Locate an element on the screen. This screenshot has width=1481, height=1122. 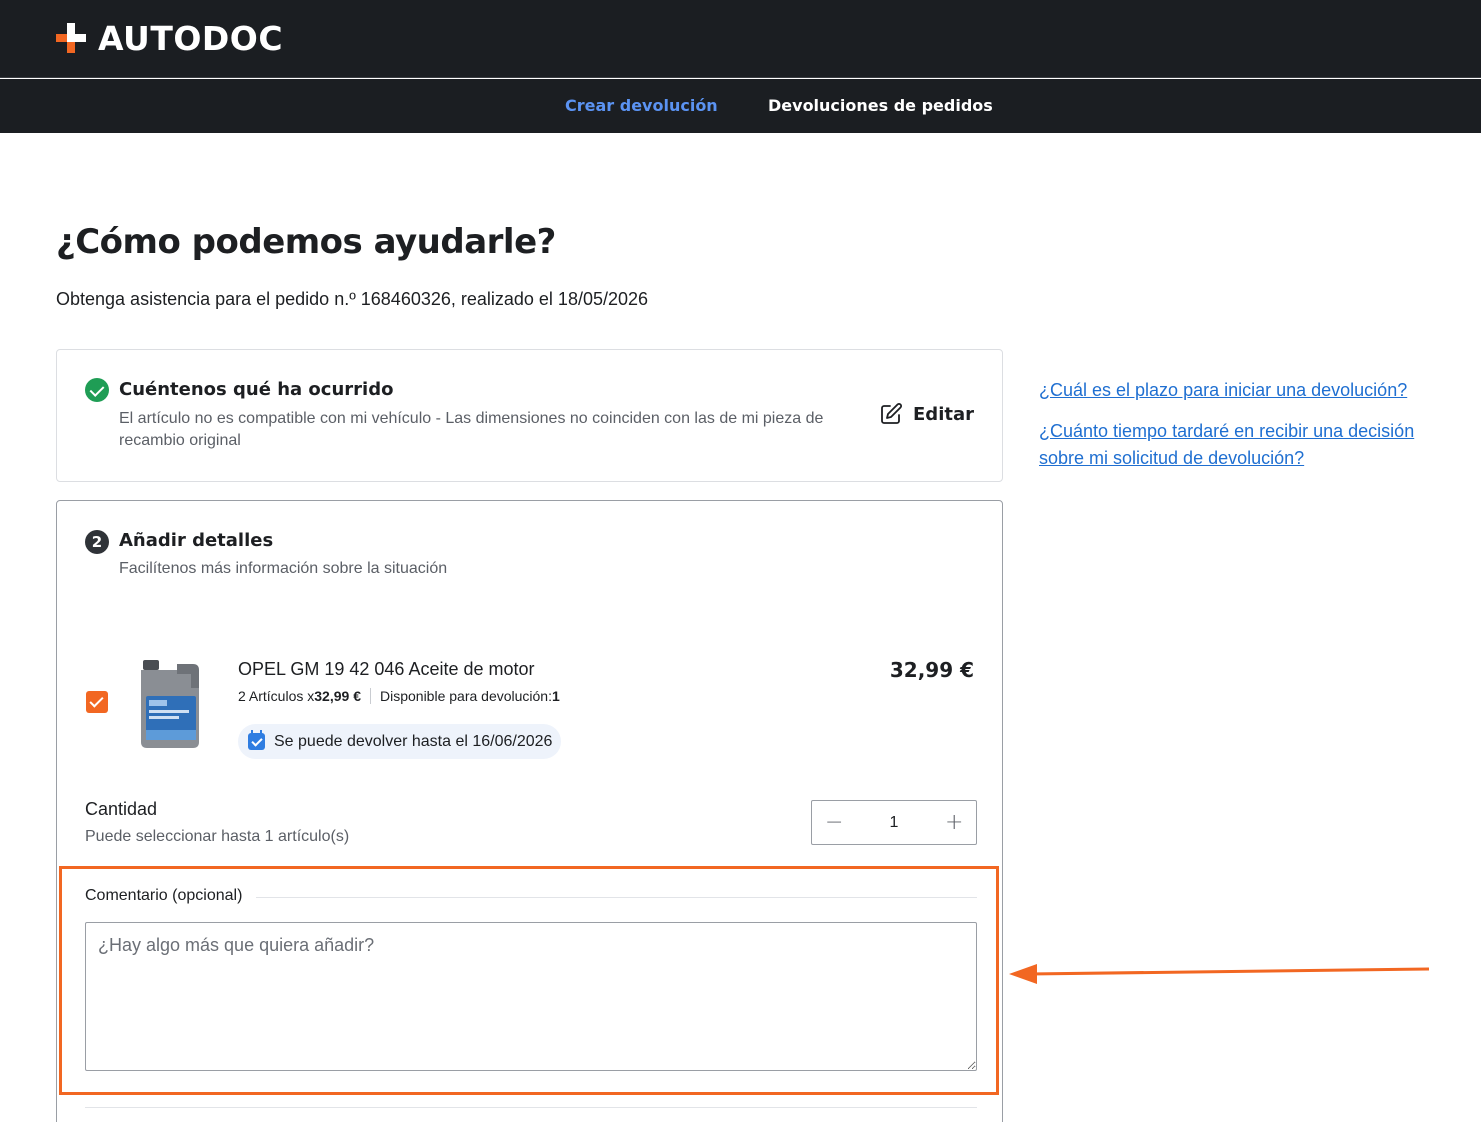
brand-name: AUTODOC is located at coordinates (191, 38).